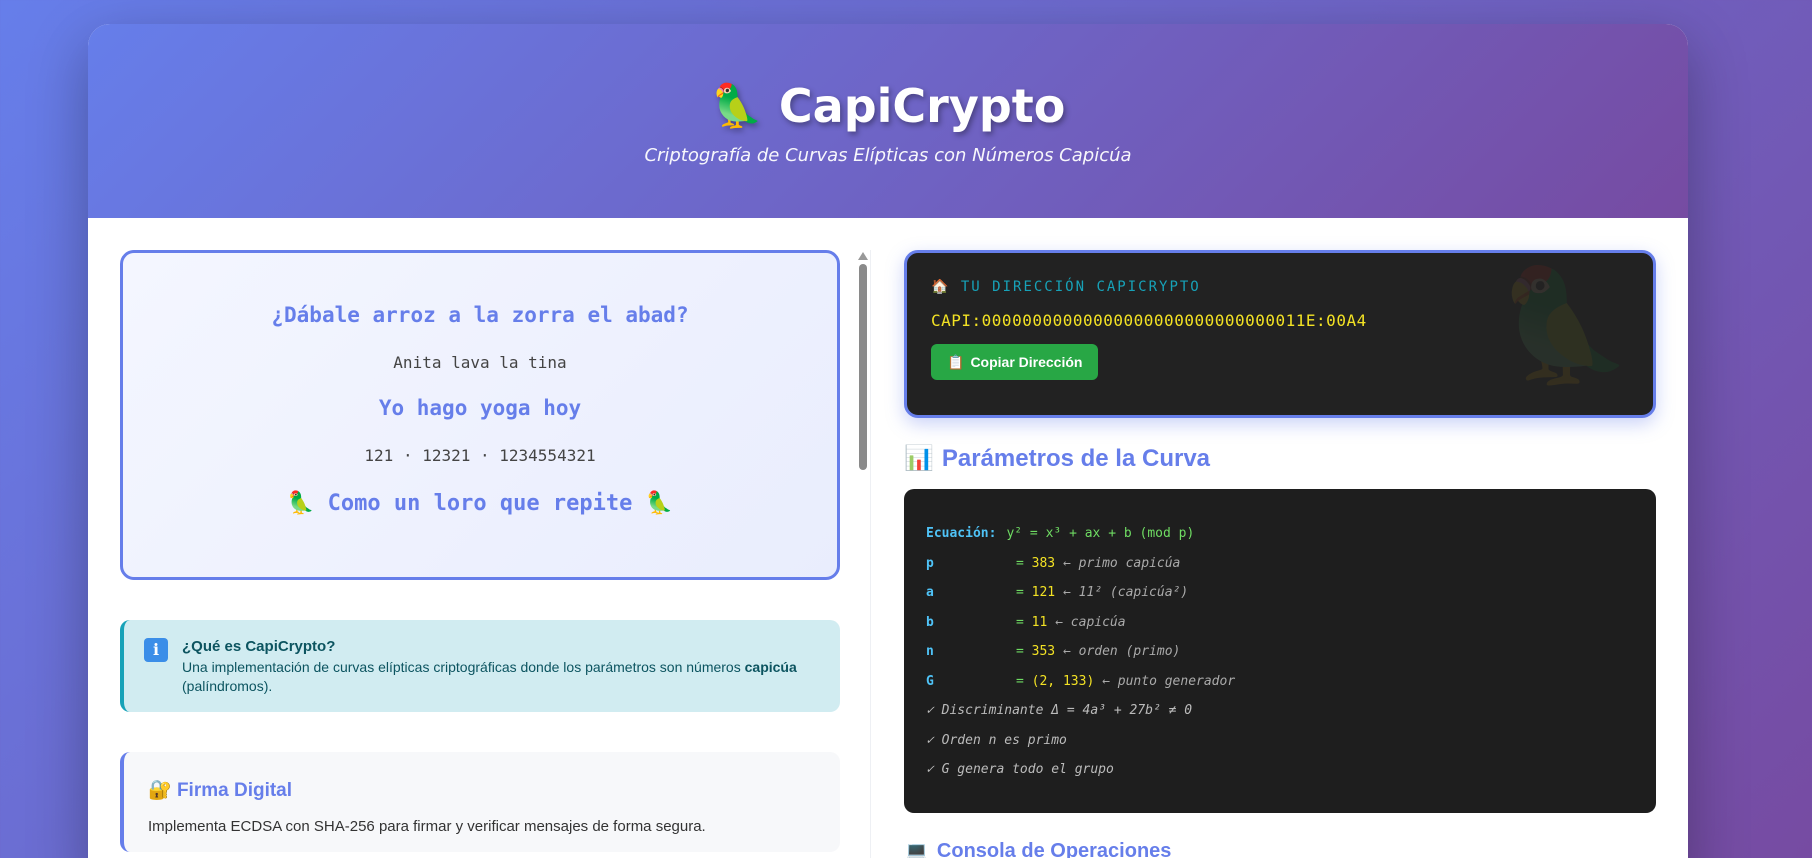 The width and height of the screenshot is (1812, 858). I want to click on app-title-row: 🦜 CapiCrypto, so click(888, 78).